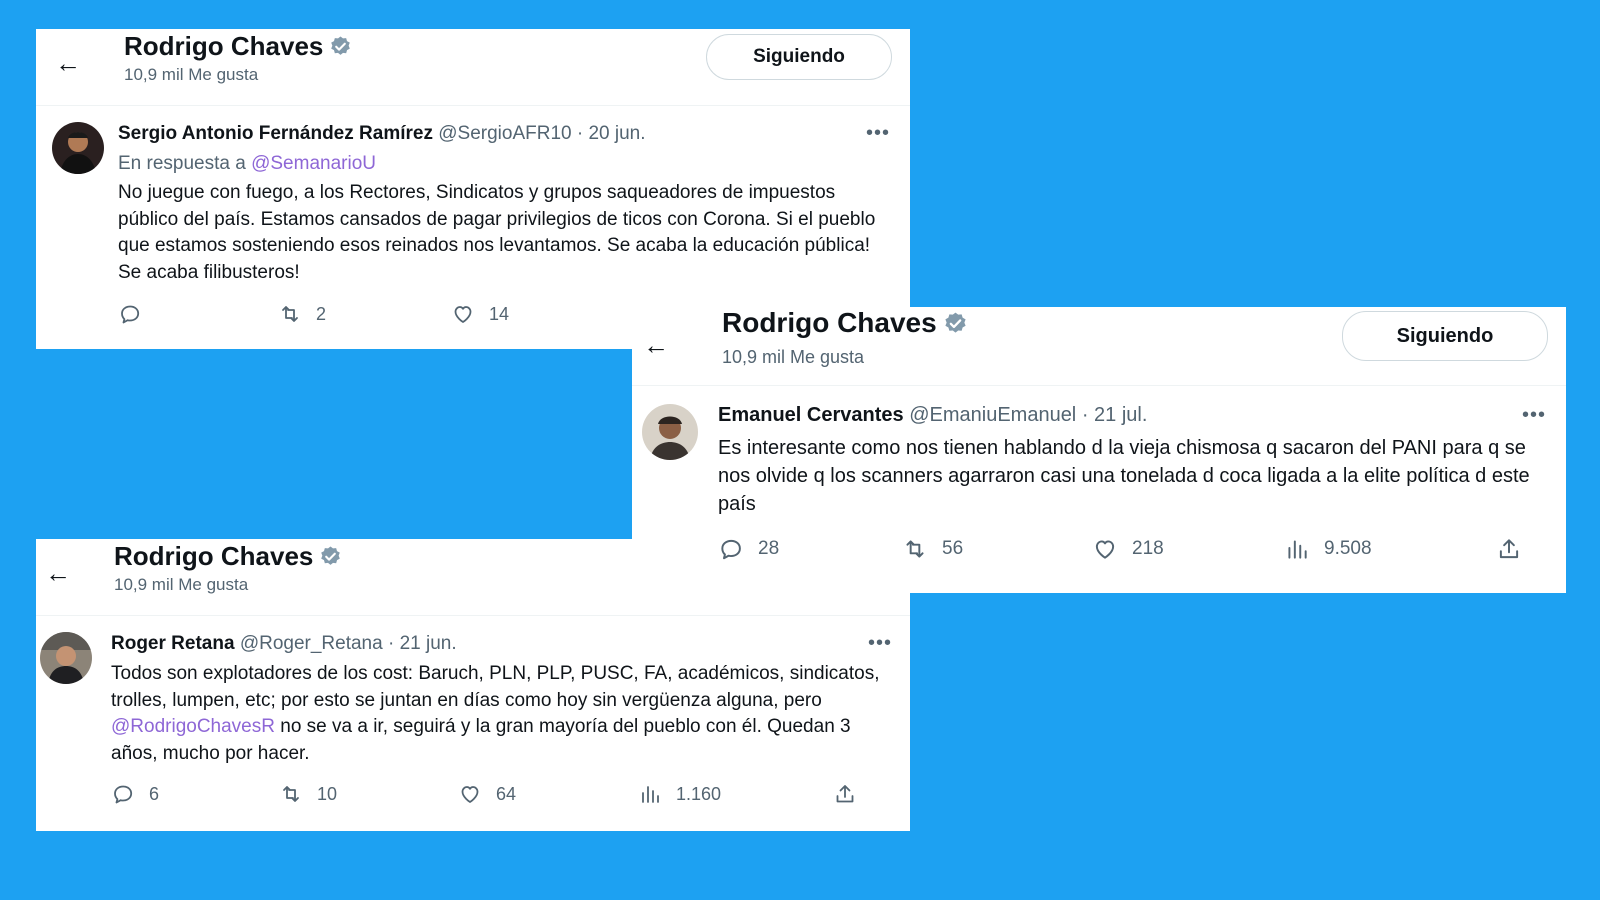 This screenshot has height=900, width=1600. Describe the element at coordinates (699, 793) in the screenshot. I see `views-count: 1.160` at that location.